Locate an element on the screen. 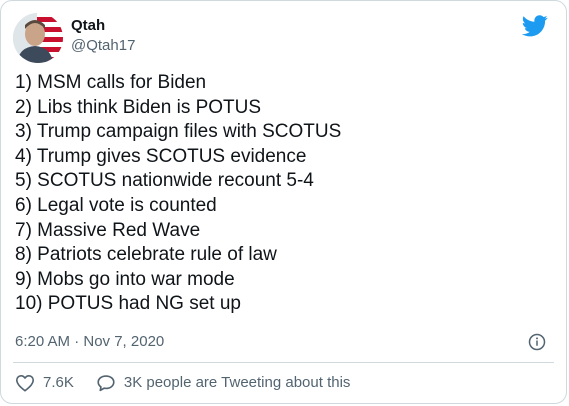 This screenshot has width=569, height=406. author-handle: @Qtah17 is located at coordinates (103, 46).